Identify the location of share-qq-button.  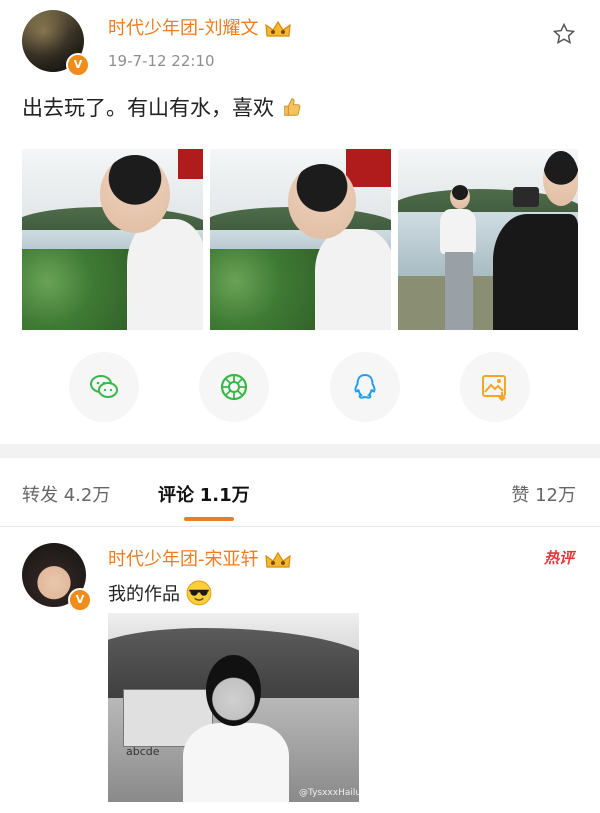
(365, 387).